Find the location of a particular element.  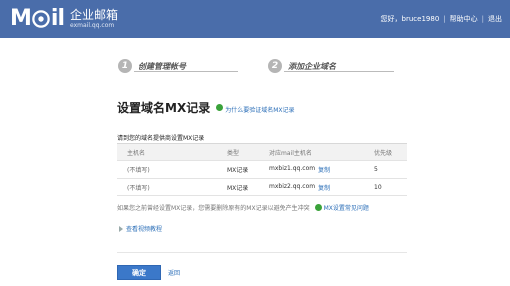

video-tutorial-row: 查看视频教程 is located at coordinates (140, 228).